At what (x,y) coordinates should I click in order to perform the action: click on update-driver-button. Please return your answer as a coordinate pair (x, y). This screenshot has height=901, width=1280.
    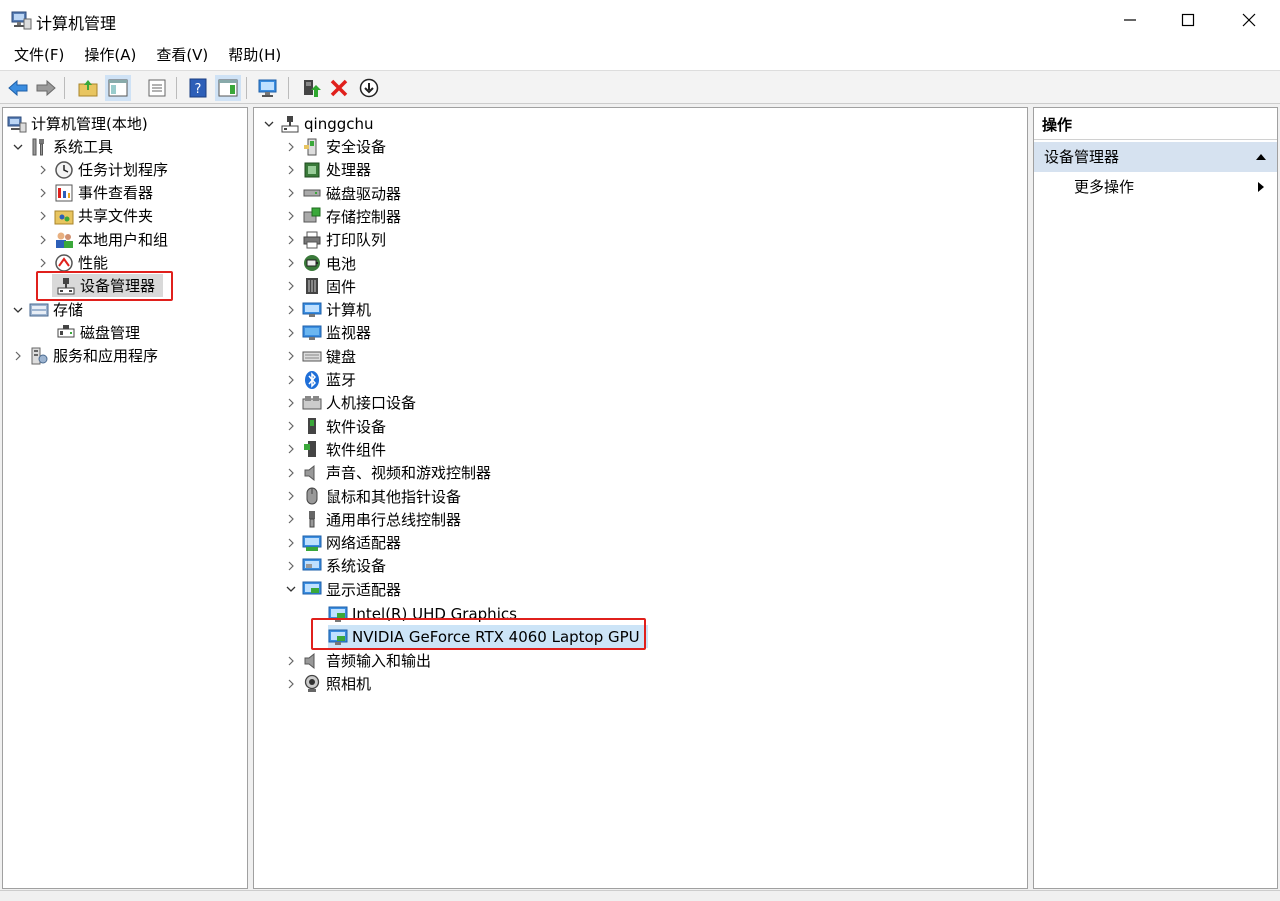
    Looking at the image, I should click on (311, 88).